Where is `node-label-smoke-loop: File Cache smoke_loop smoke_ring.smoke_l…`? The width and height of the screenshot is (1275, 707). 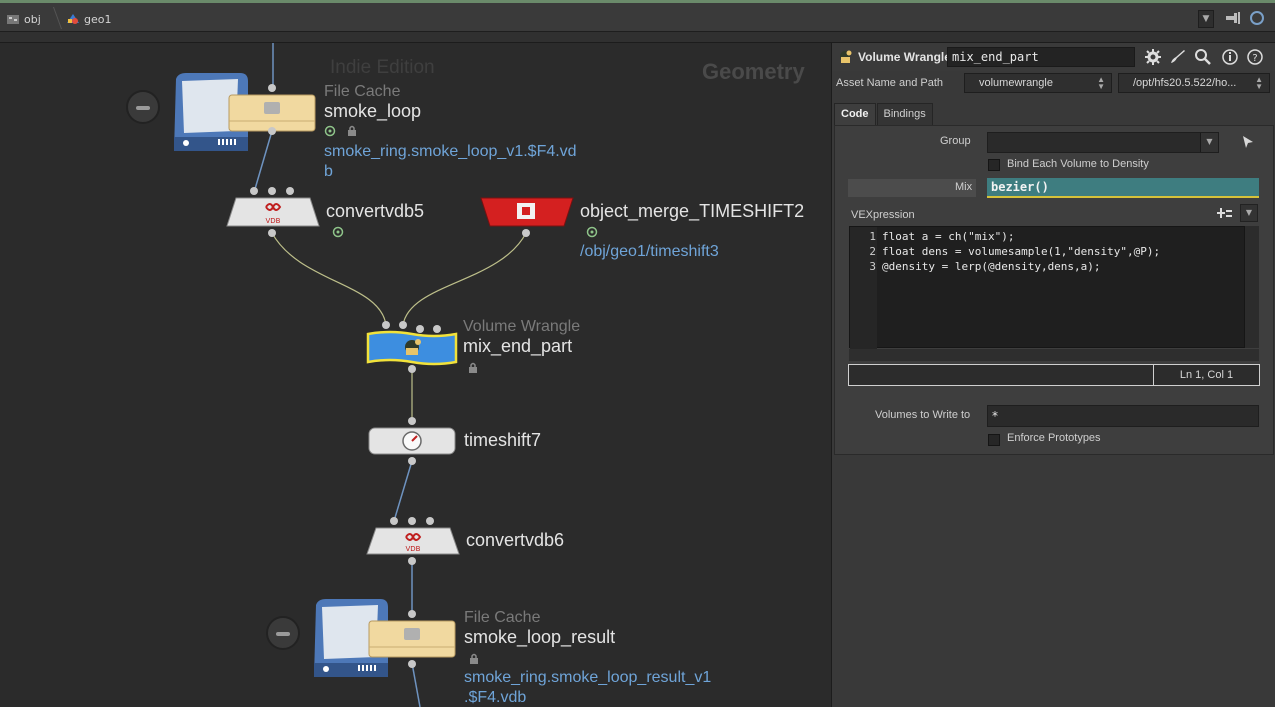
node-label-smoke-loop: File Cache smoke_loop smoke_ring.smoke_l… is located at coordinates (450, 132).